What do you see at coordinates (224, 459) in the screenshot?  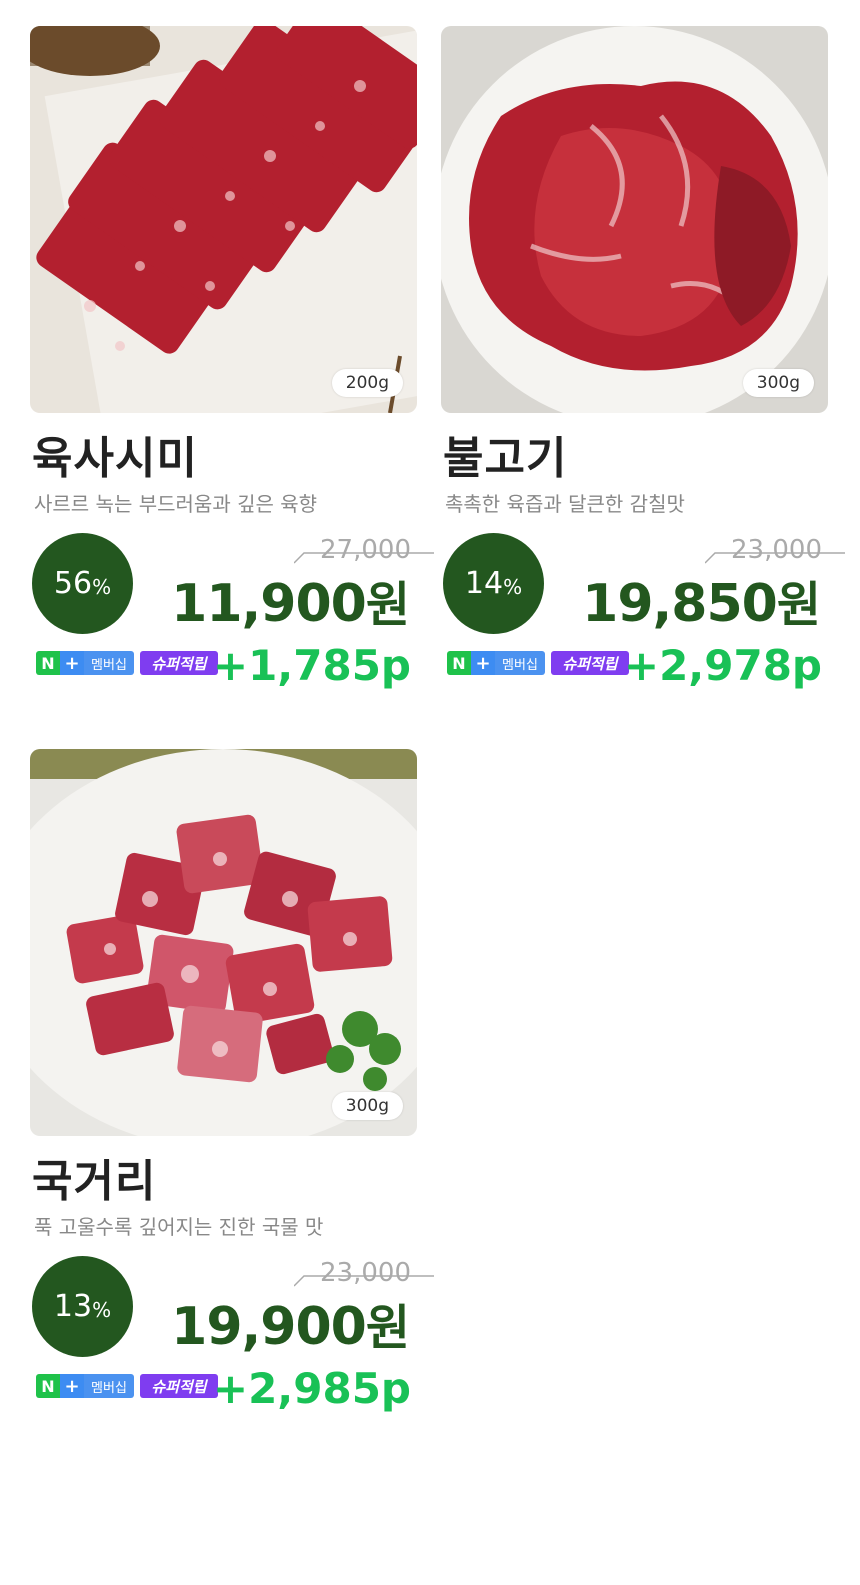 I see `product-name: 육사시미` at bounding box center [224, 459].